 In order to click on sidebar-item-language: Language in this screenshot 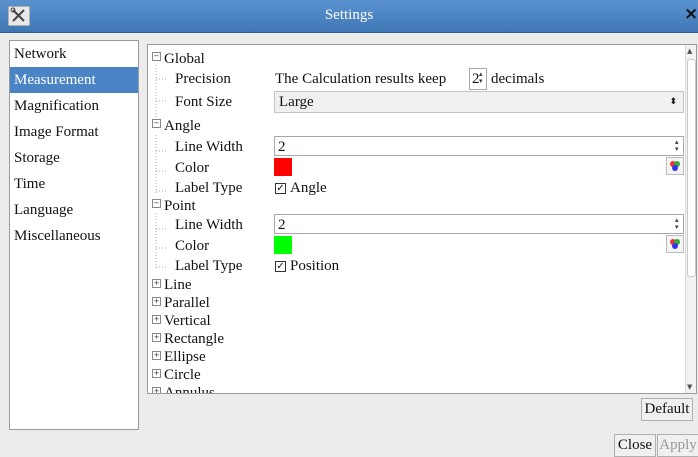, I will do `click(74, 210)`.